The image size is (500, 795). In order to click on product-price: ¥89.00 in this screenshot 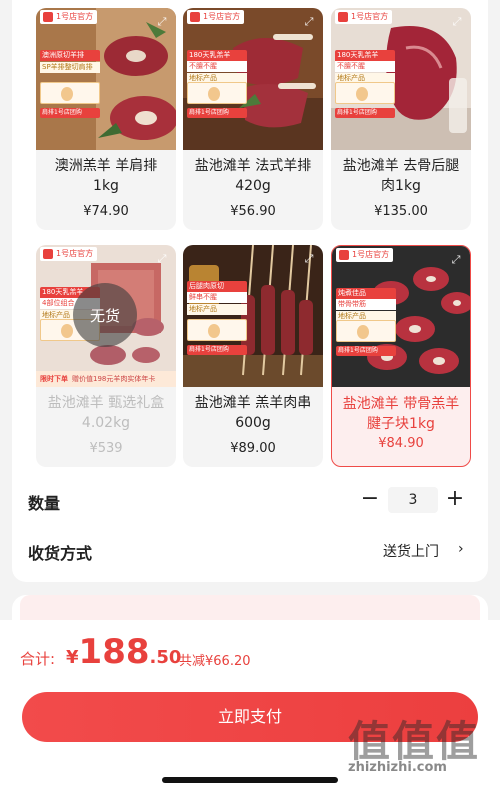, I will do `click(253, 448)`.